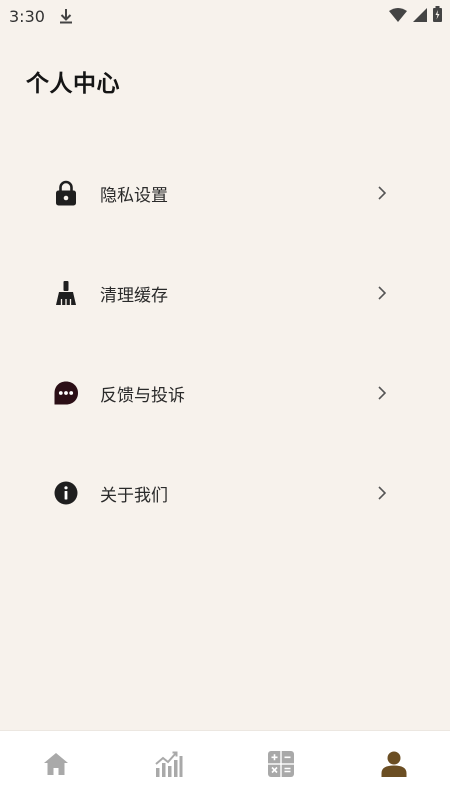 The height and width of the screenshot is (800, 450). What do you see at coordinates (27, 16) in the screenshot?
I see `status-time: 3:30` at bounding box center [27, 16].